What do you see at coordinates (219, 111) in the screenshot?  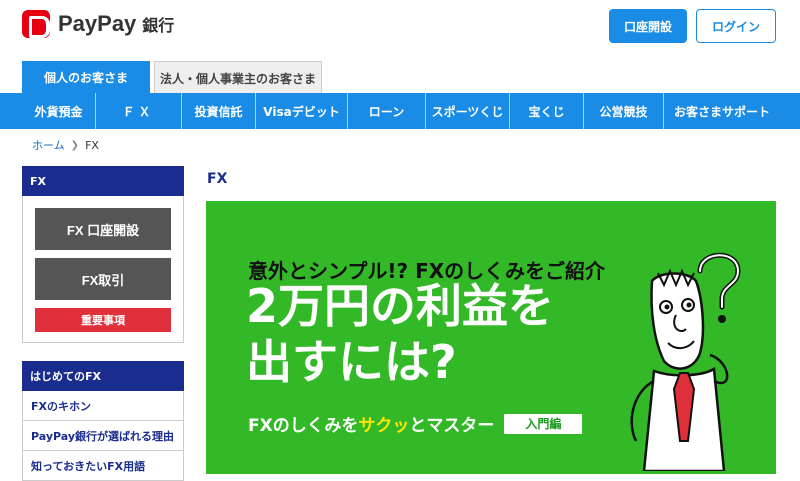 I see `nav-investment-trust: 投資信託` at bounding box center [219, 111].